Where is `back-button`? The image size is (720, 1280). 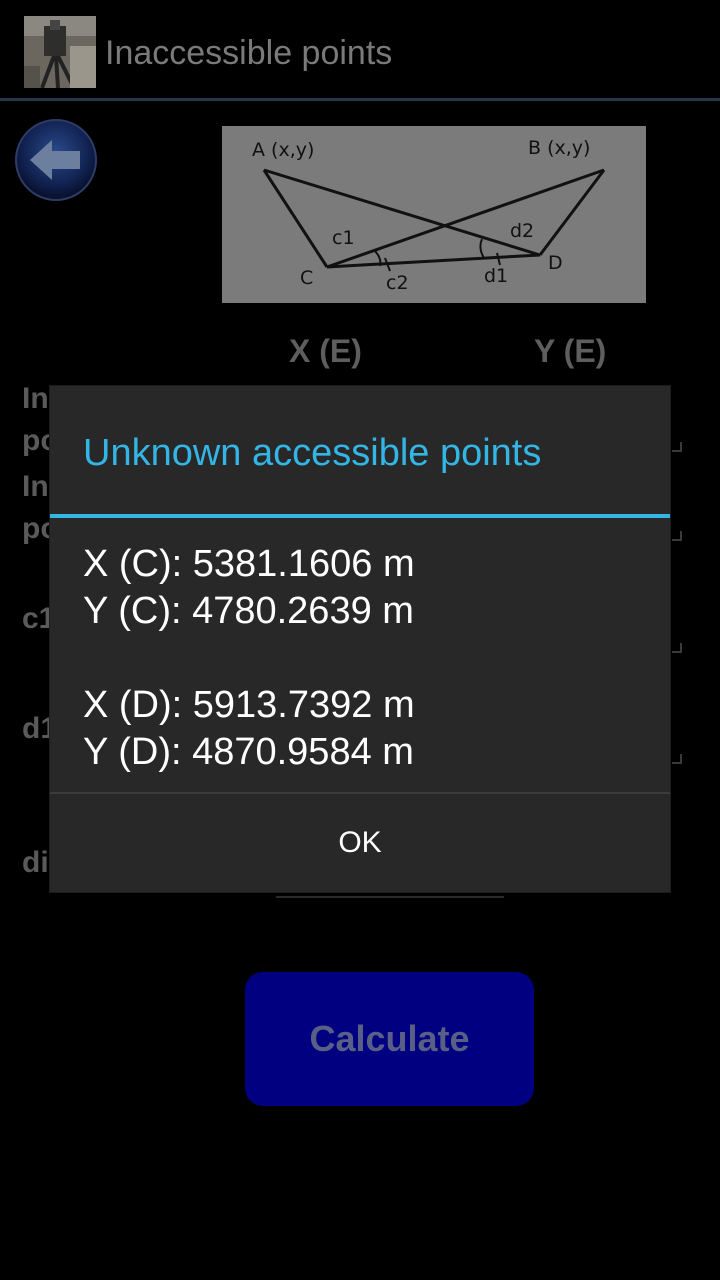 back-button is located at coordinates (56, 160).